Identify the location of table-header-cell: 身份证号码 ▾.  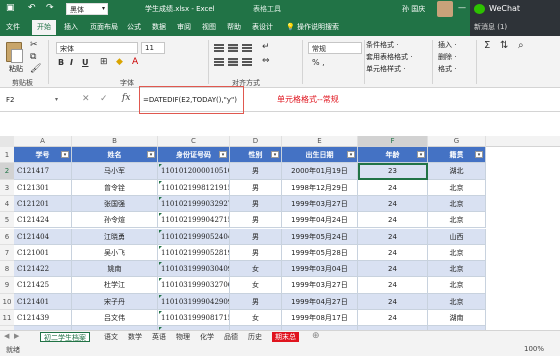
(194, 155).